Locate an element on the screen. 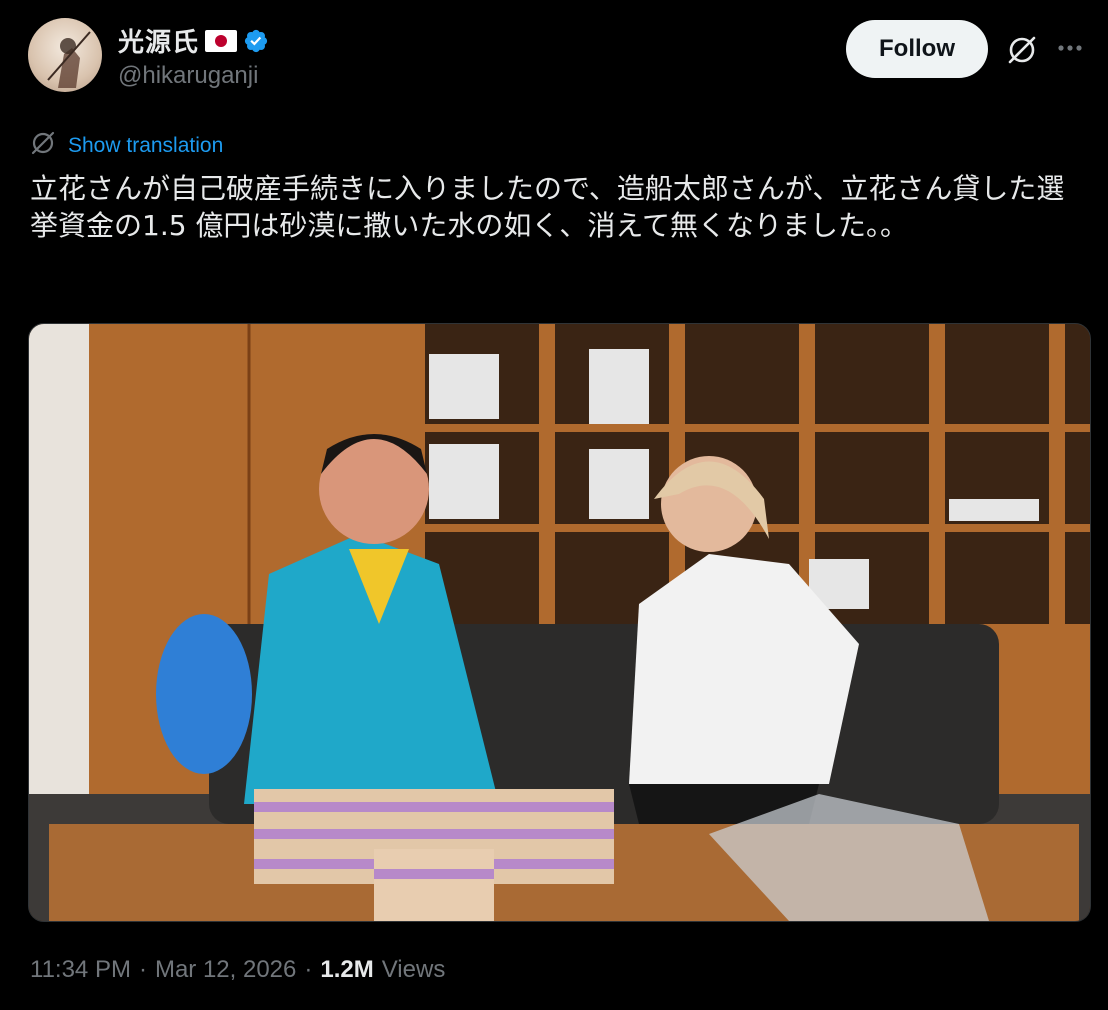 The height and width of the screenshot is (1010, 1108). blue-cushion is located at coordinates (204, 694).